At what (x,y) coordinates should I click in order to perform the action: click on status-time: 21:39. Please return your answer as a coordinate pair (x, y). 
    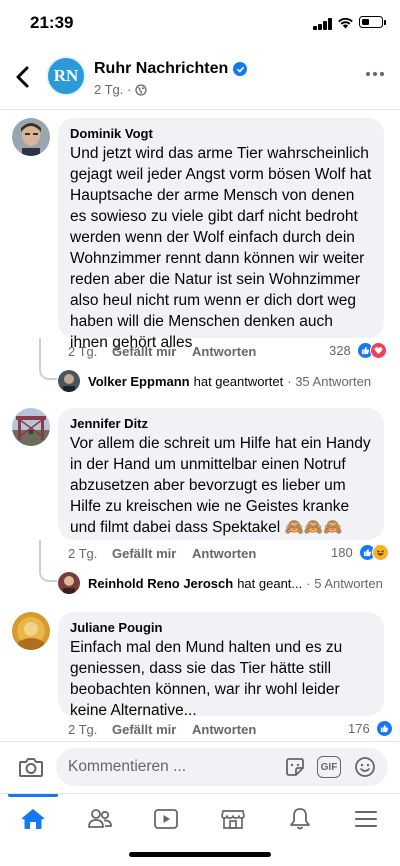
    Looking at the image, I should click on (52, 22).